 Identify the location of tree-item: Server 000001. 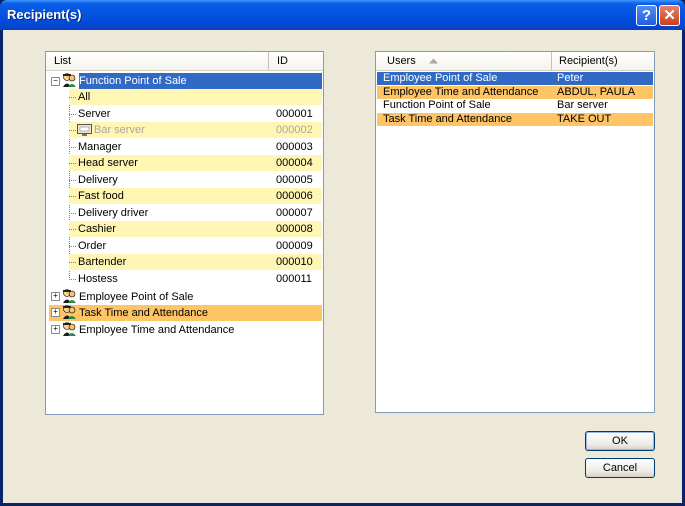
(195, 114).